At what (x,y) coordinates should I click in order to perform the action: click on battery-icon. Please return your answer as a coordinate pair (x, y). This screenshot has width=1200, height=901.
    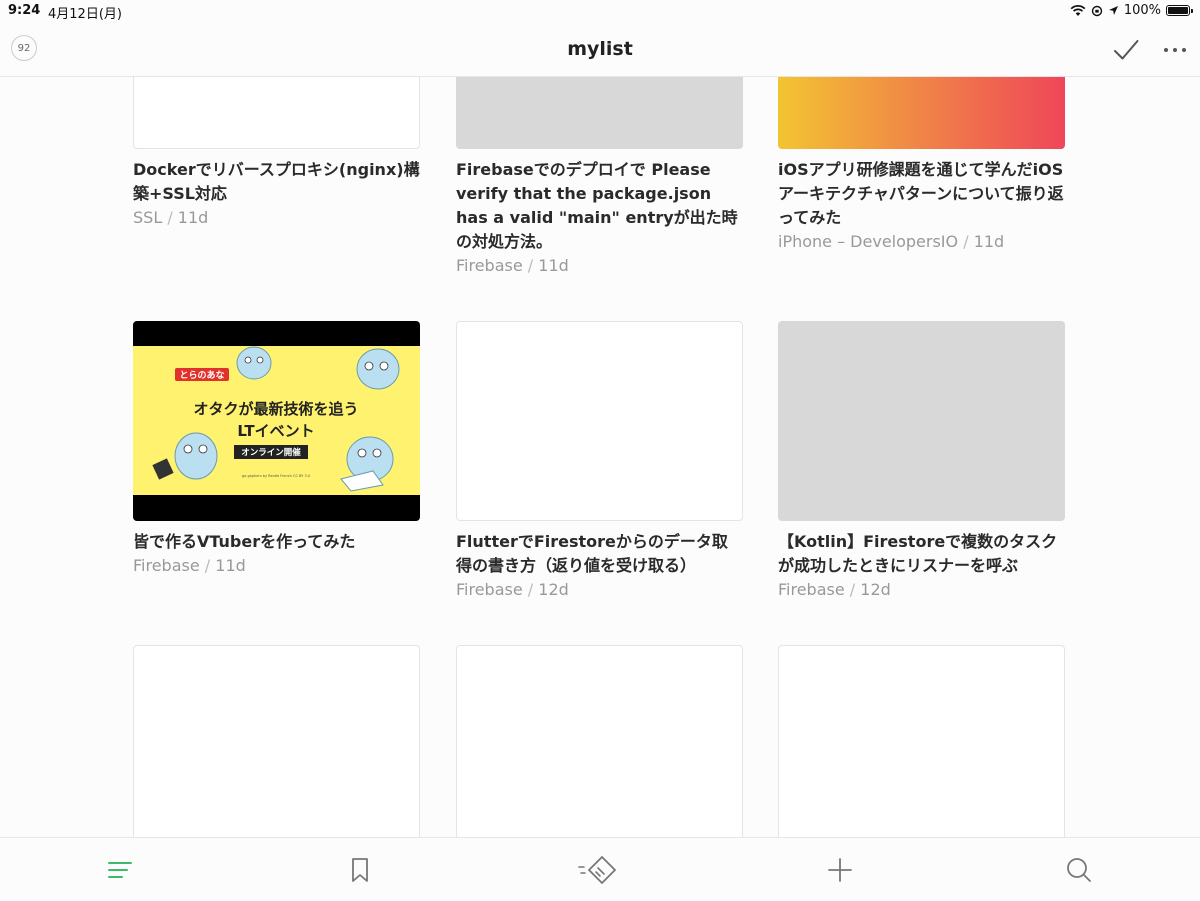
    Looking at the image, I should click on (1179, 10).